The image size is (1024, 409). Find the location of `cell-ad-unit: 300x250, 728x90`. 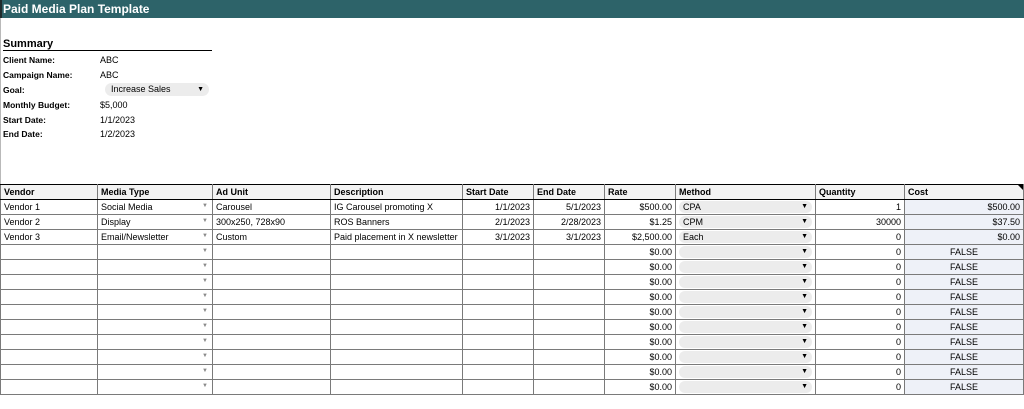

cell-ad-unit: 300x250, 728x90 is located at coordinates (271, 222).